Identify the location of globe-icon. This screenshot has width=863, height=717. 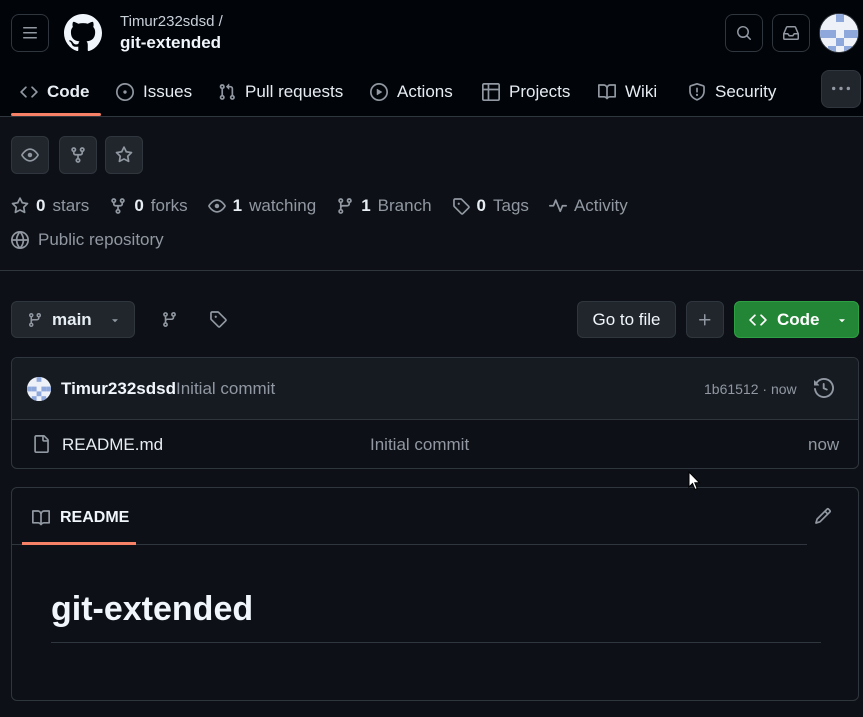
(20, 240).